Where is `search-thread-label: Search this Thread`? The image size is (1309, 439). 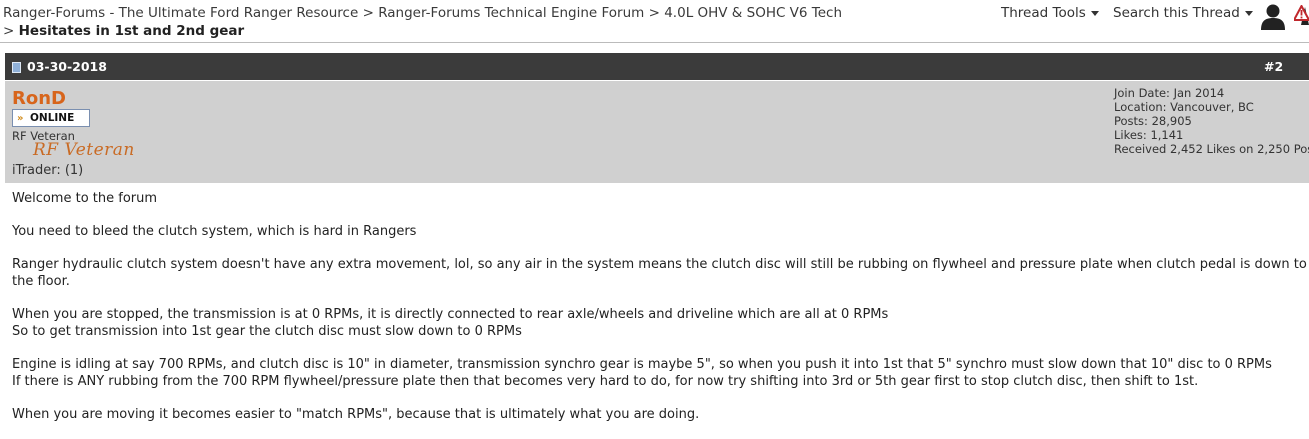
search-thread-label: Search this Thread is located at coordinates (1176, 13).